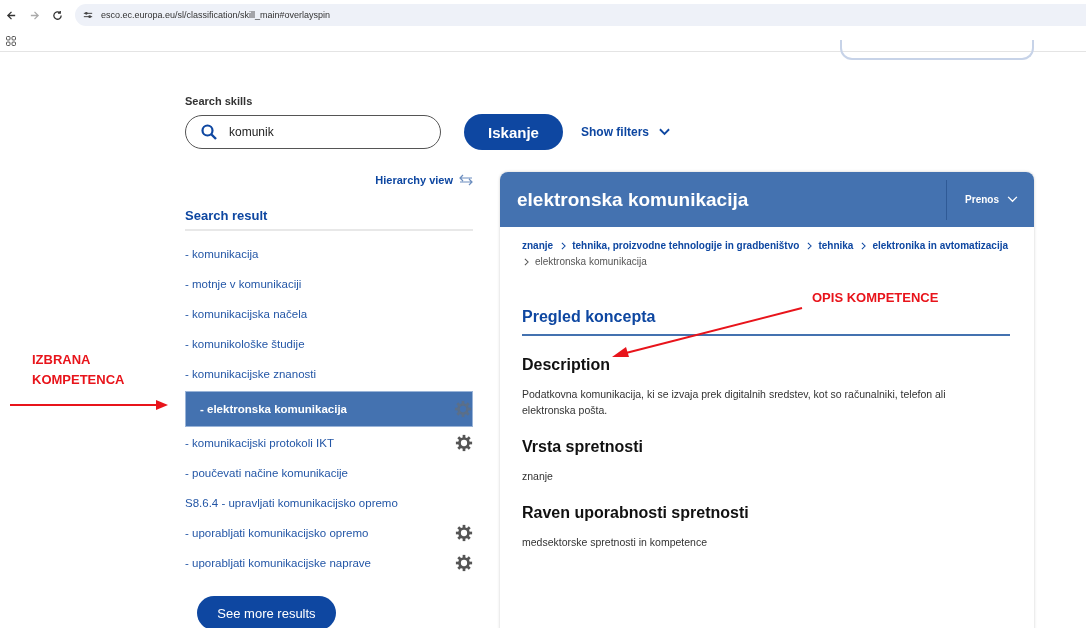  Describe the element at coordinates (766, 322) in the screenshot. I see `section-title: Pregled koncepta` at that location.